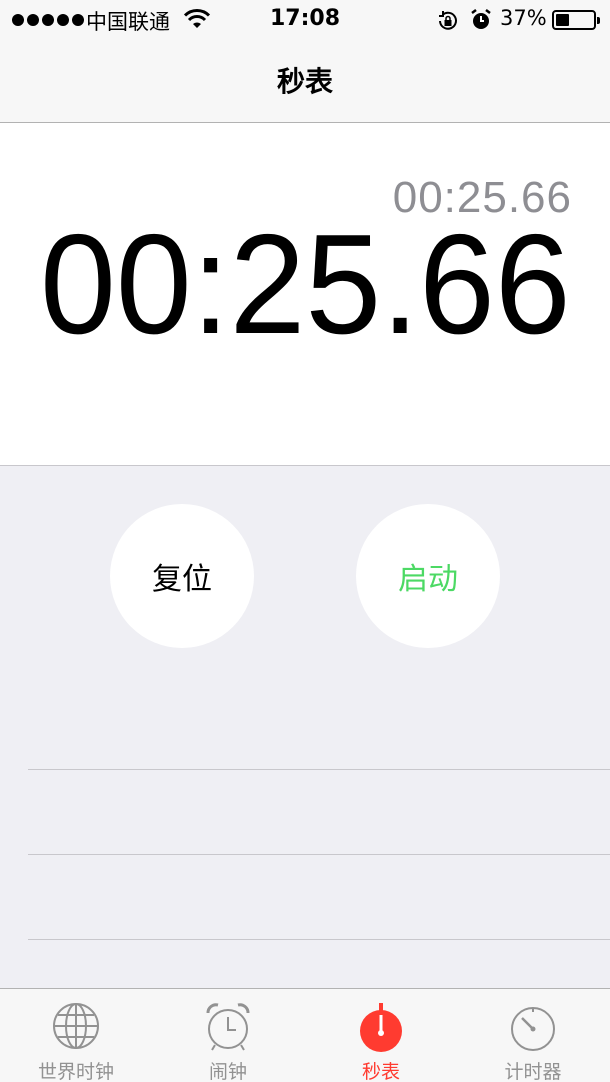 The image size is (610, 1082). I want to click on stopwatch-icon, so click(381, 1027).